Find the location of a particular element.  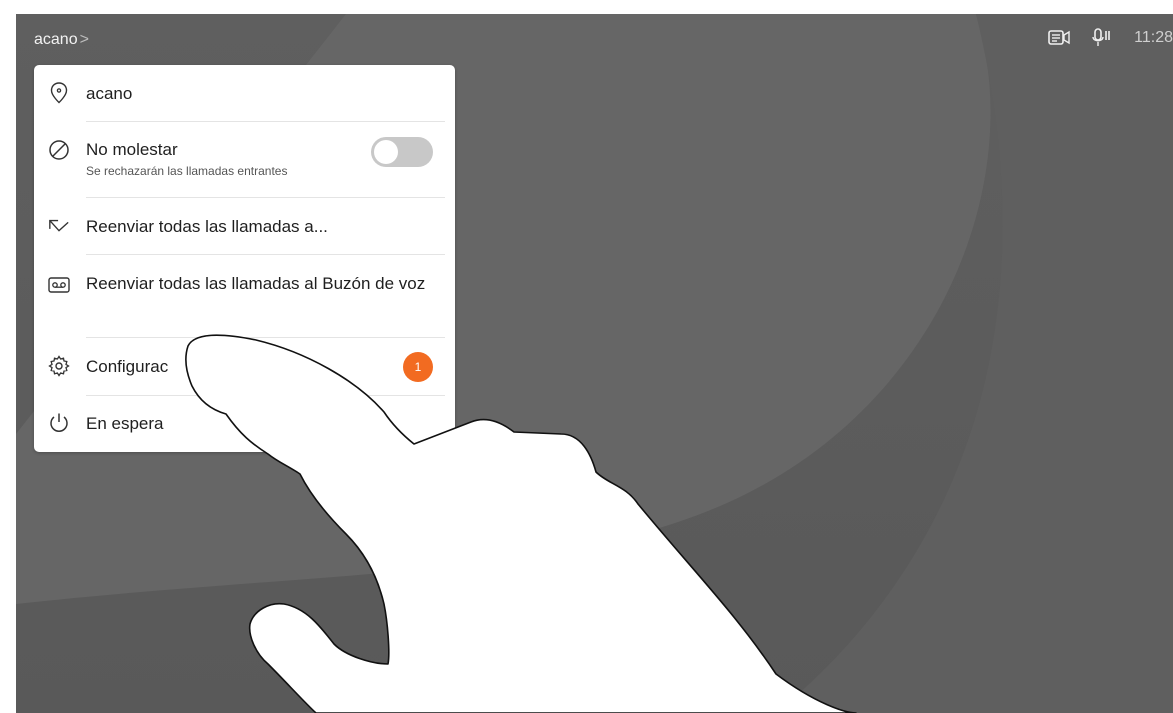

menu-item-label: En espera is located at coordinates (125, 423).